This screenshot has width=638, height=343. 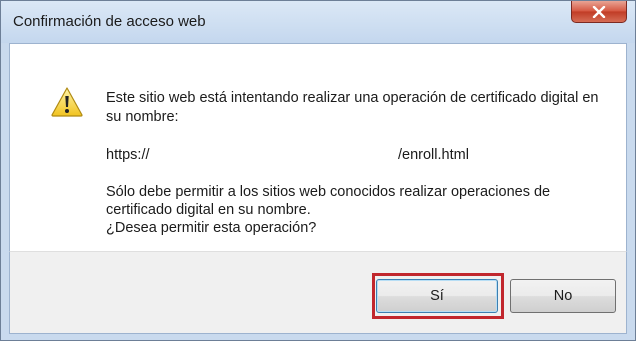 I want to click on title-bar: Confirmación de acceso web, so click(x=318, y=22).